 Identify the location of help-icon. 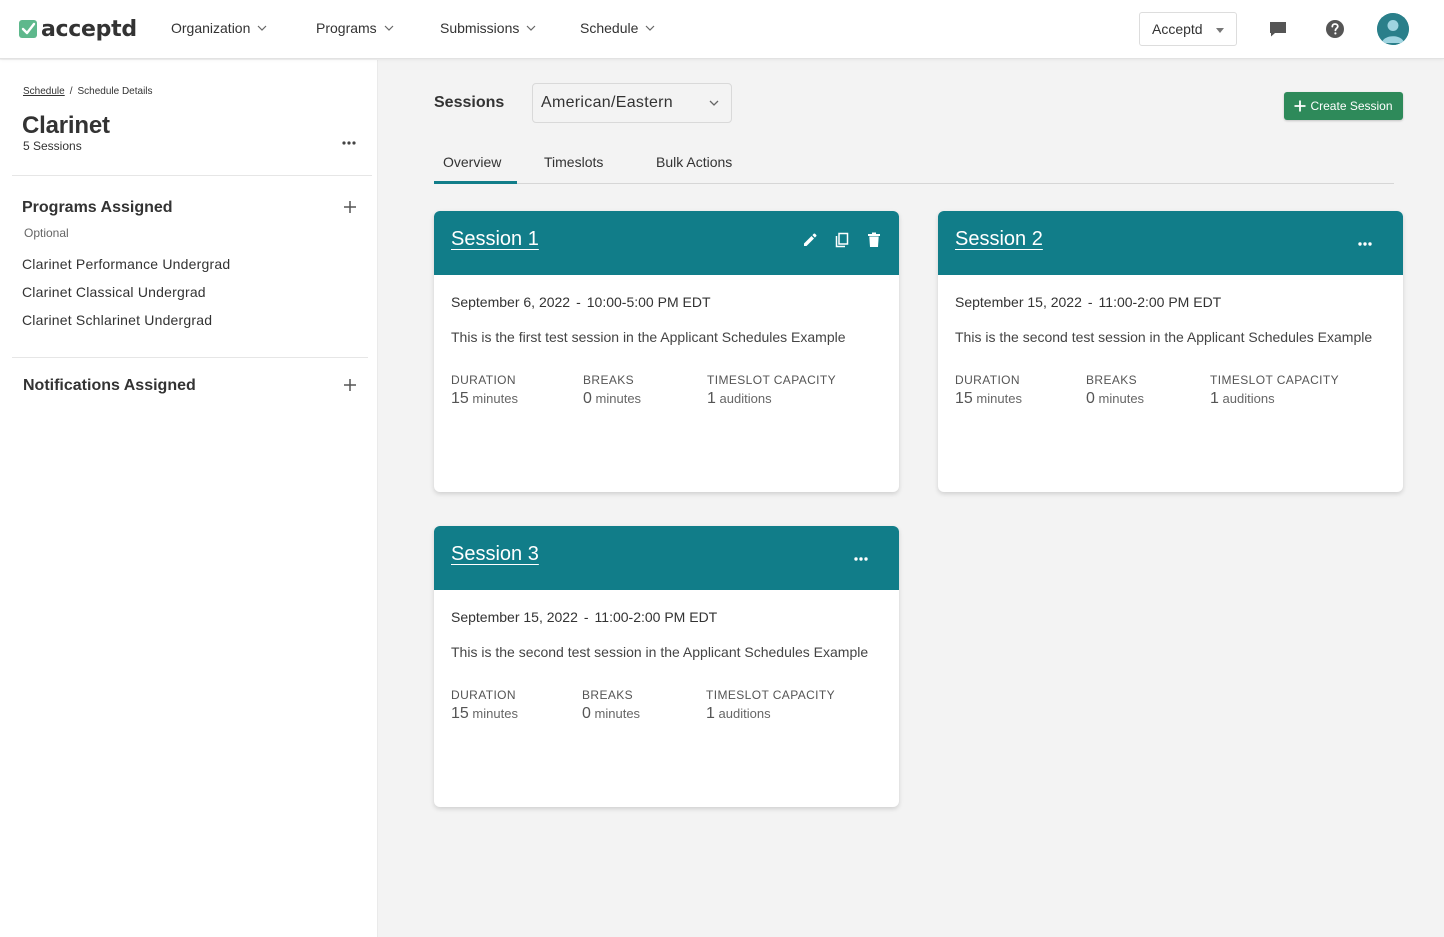
(1335, 29).